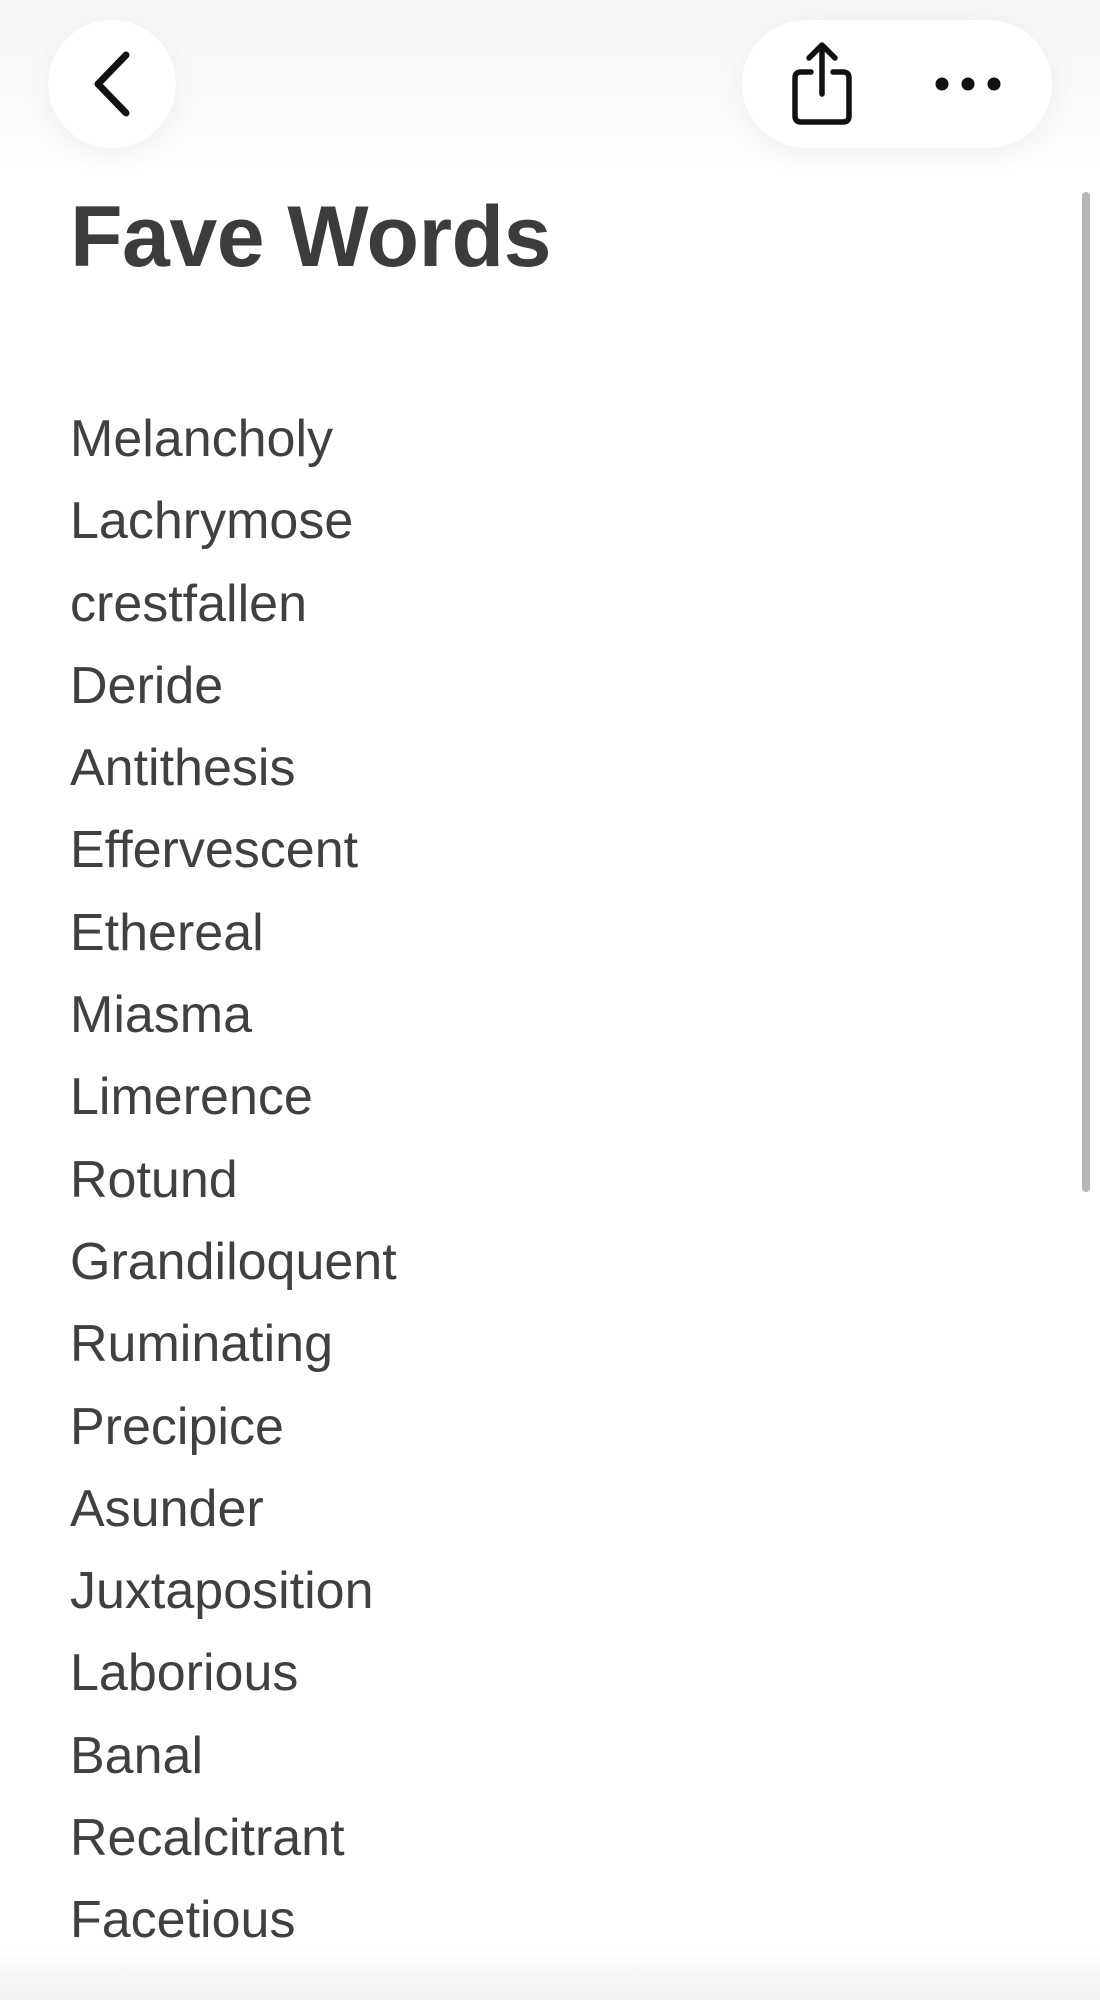 The width and height of the screenshot is (1100, 2000). What do you see at coordinates (310, 237) in the screenshot?
I see `note-title: Fave Words` at bounding box center [310, 237].